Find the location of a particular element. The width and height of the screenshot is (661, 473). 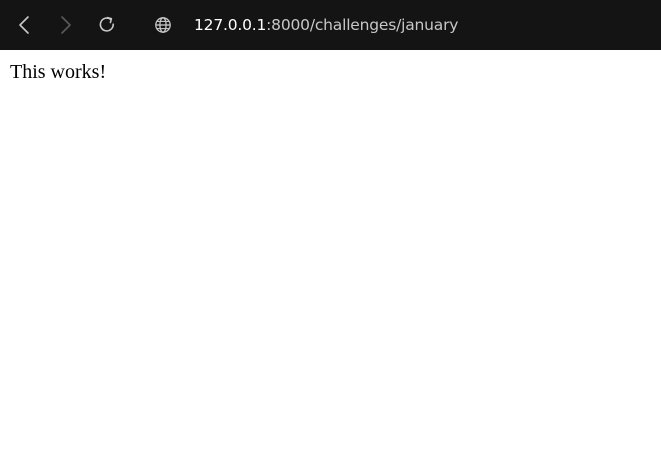

browser-toolbar: 127.0.0.1:8000/challenges/january is located at coordinates (330, 25).